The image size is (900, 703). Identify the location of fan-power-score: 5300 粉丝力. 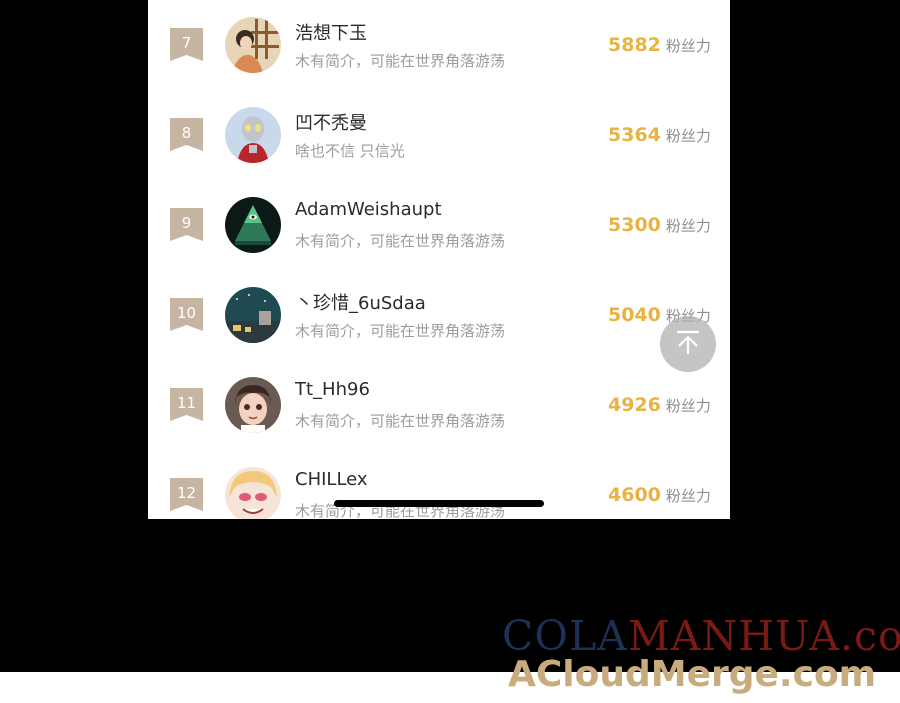
(659, 225).